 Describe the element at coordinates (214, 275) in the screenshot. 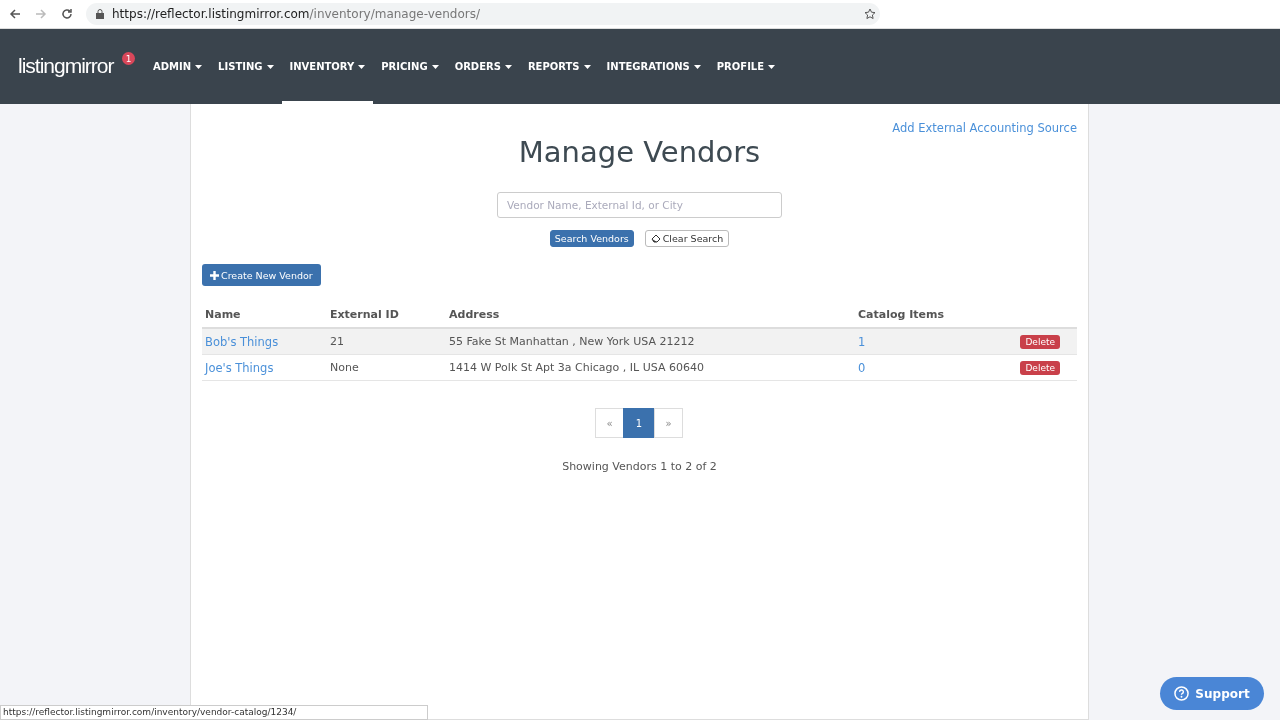

I see `plus-icon` at that location.